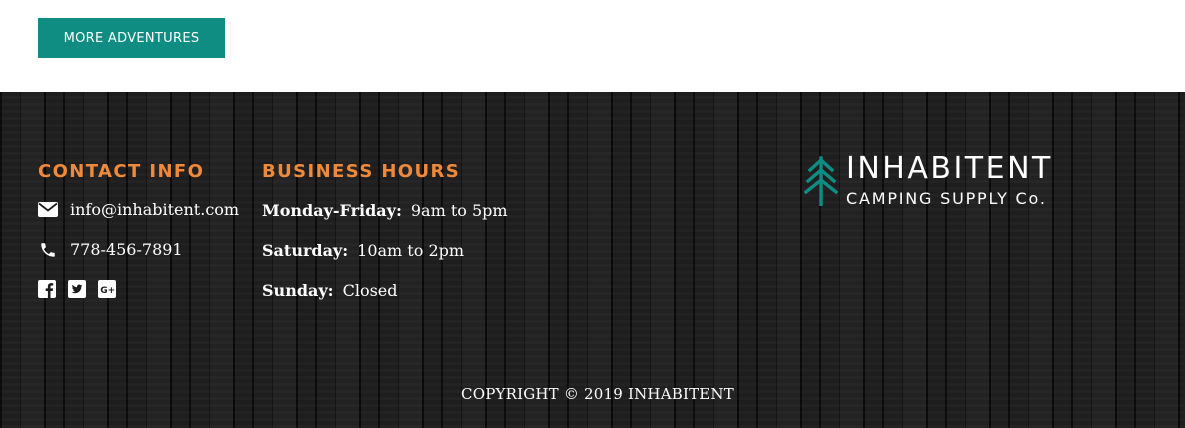  What do you see at coordinates (48, 210) in the screenshot?
I see `envelope-icon` at bounding box center [48, 210].